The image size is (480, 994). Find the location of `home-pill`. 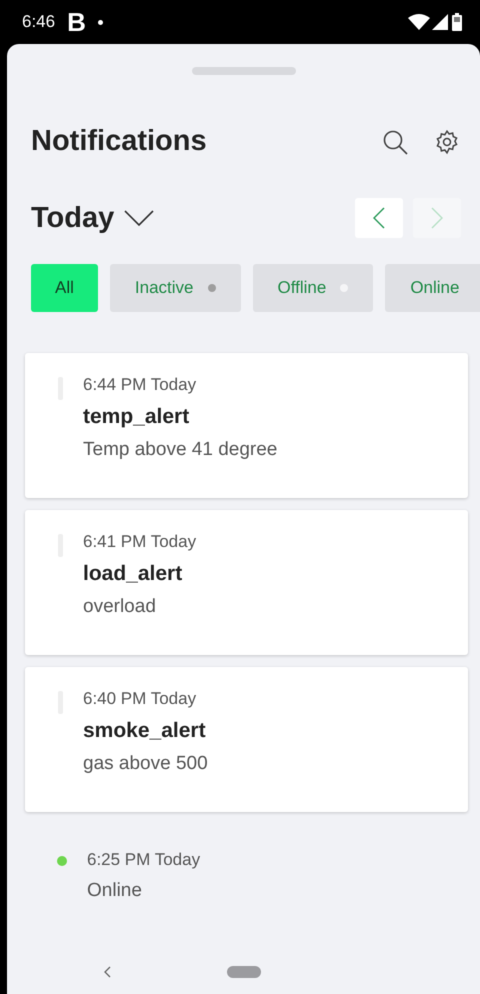

home-pill is located at coordinates (244, 972).